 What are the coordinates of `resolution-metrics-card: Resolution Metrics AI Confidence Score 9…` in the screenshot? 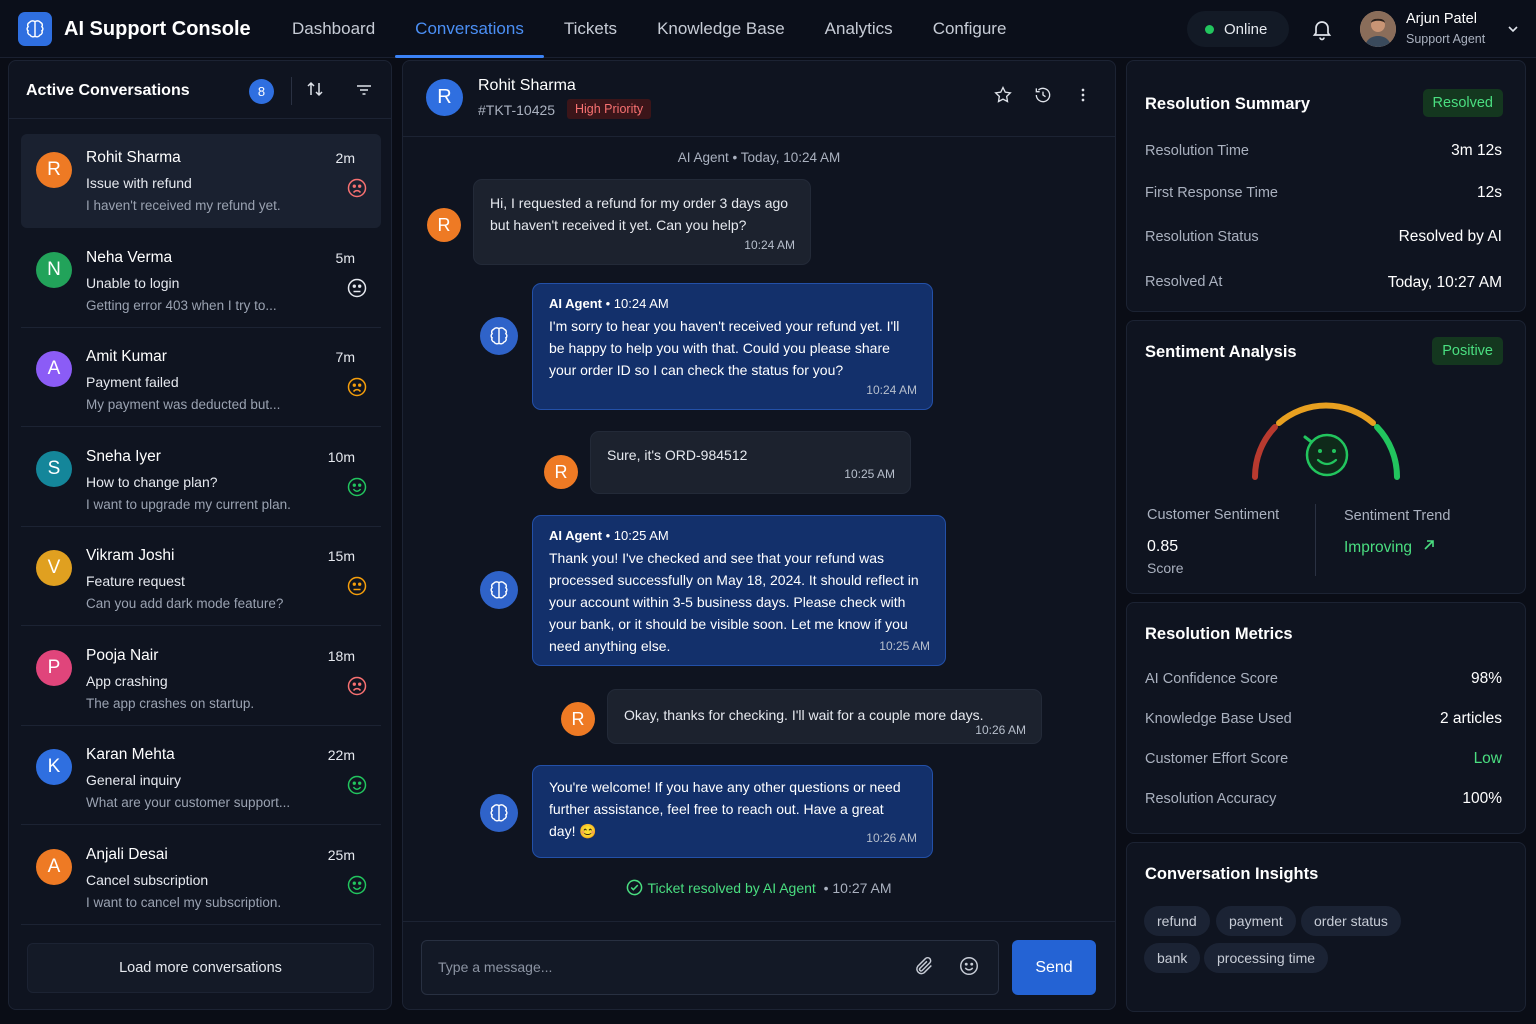 It's located at (1326, 718).